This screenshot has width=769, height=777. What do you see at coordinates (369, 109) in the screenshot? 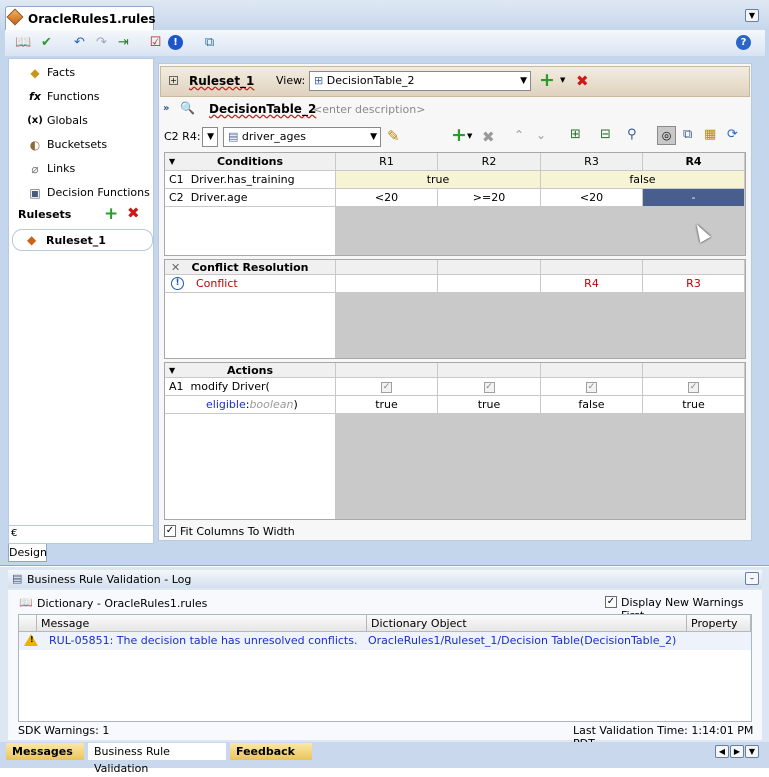
I see `description-field: <enter description>` at bounding box center [369, 109].